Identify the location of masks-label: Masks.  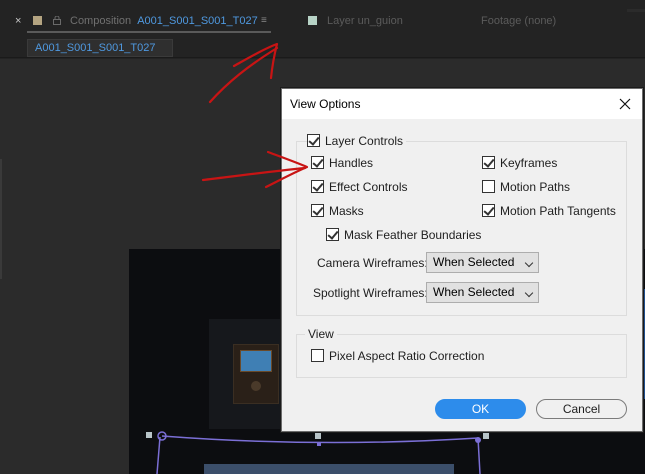
(346, 211).